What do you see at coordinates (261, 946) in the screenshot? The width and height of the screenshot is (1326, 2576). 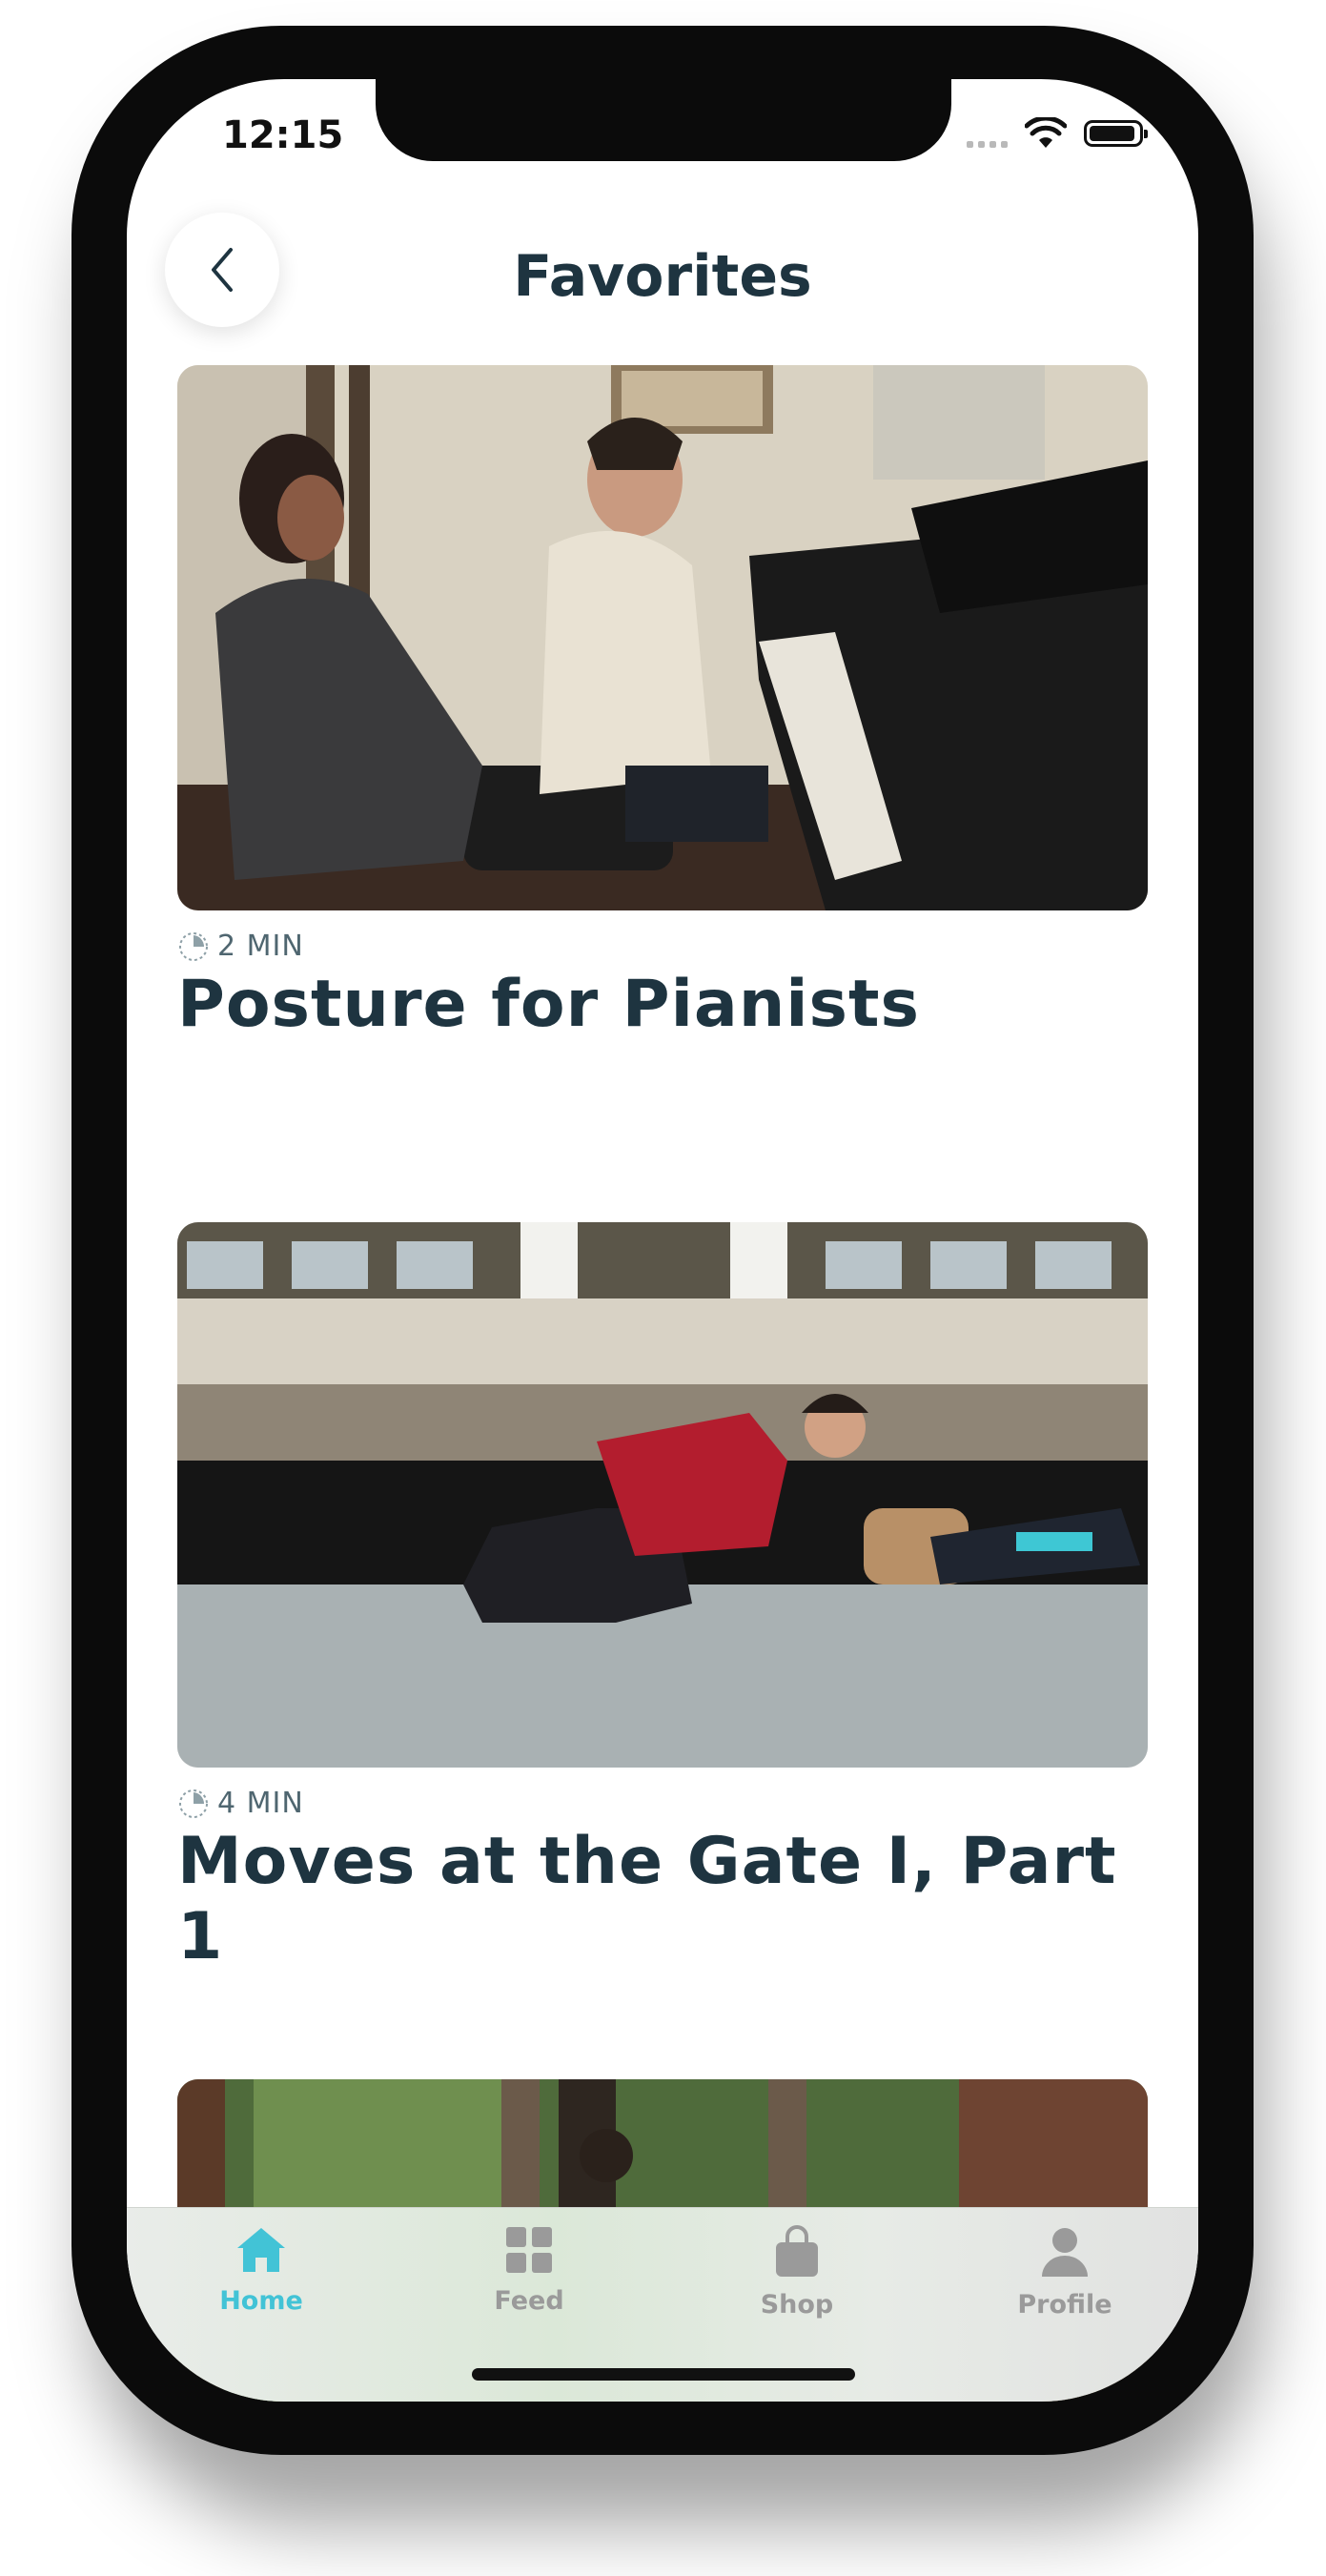 I see `duration-label: 2 MIN` at bounding box center [261, 946].